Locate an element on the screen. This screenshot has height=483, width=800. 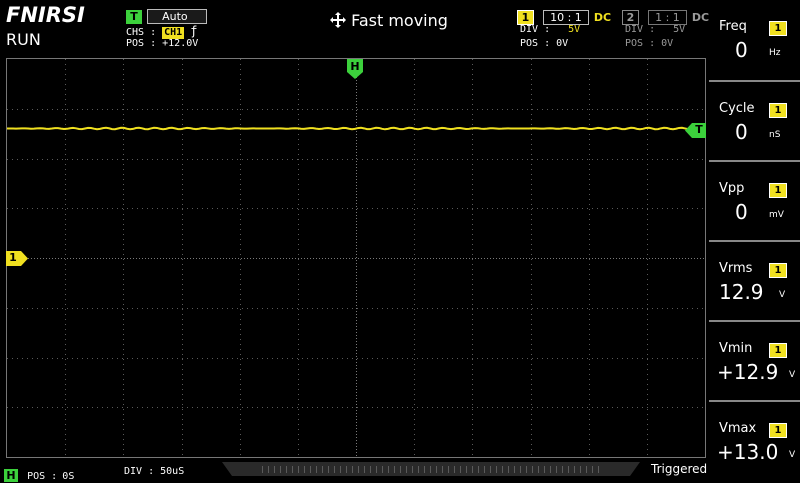
run-state: RUN is located at coordinates (23, 39).